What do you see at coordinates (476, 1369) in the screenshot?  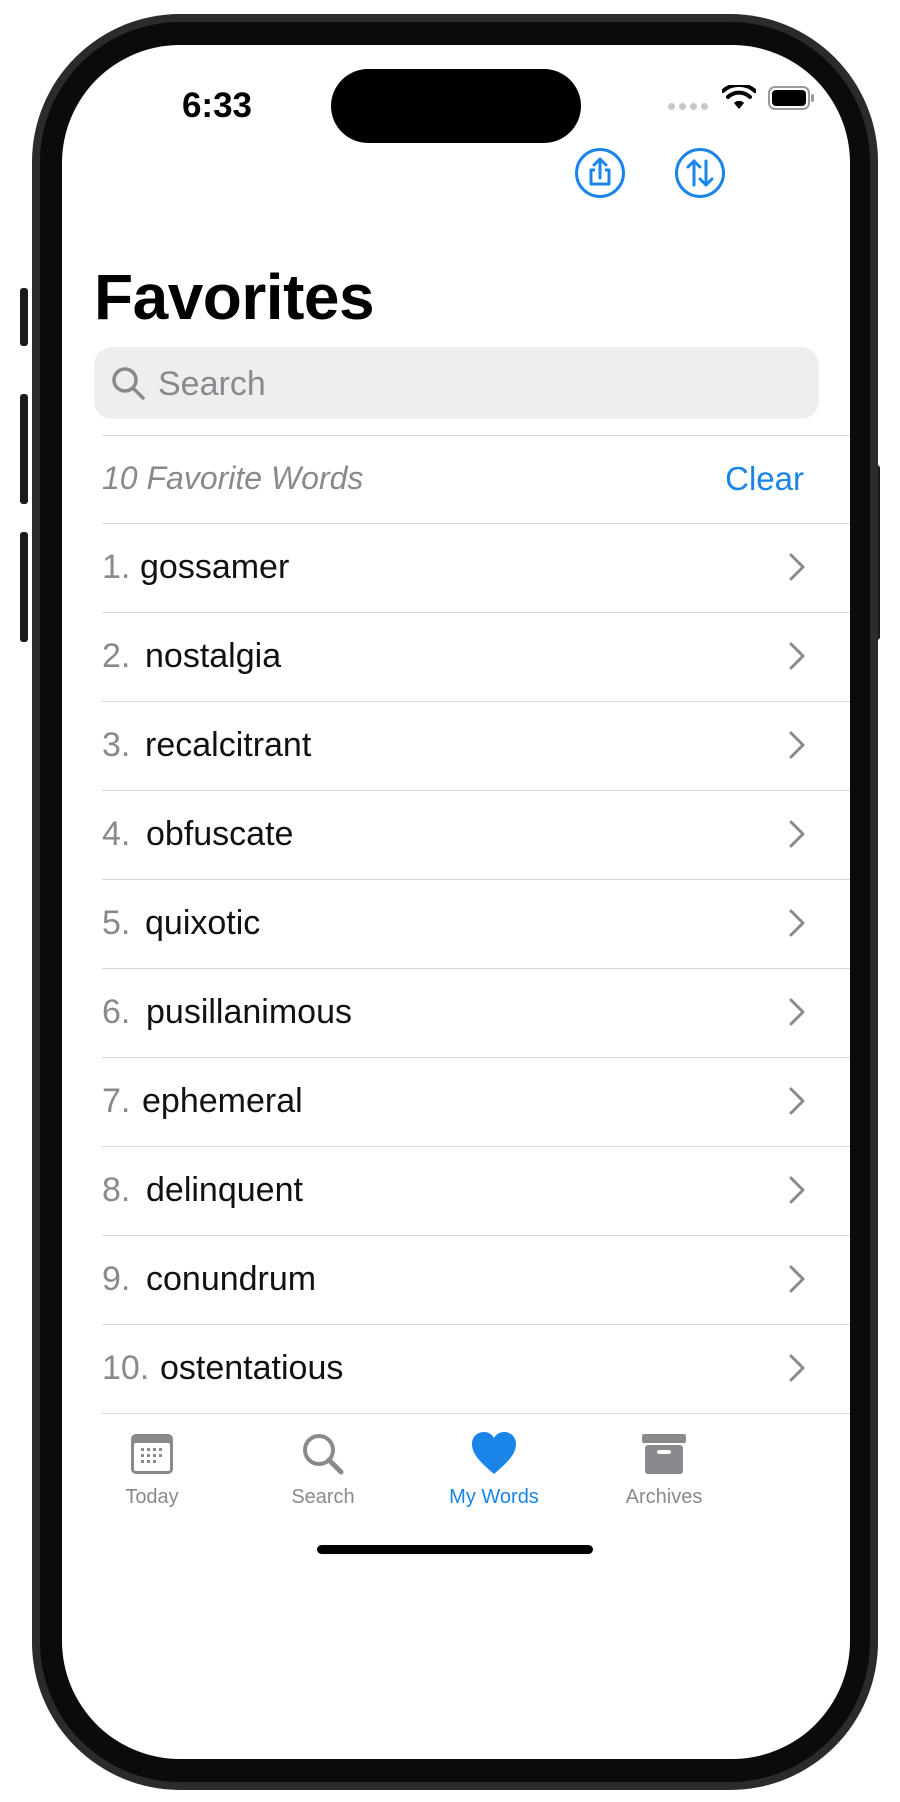 I see `list-item: 10. ostentatious` at bounding box center [476, 1369].